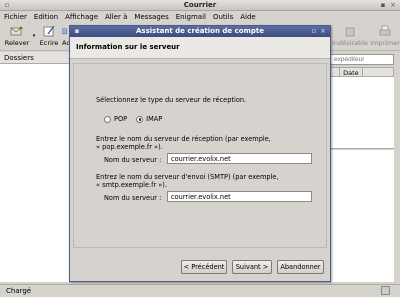  Describe the element at coordinates (350, 43) in the screenshot. I see `indesirable-label: Indésirable` at that location.